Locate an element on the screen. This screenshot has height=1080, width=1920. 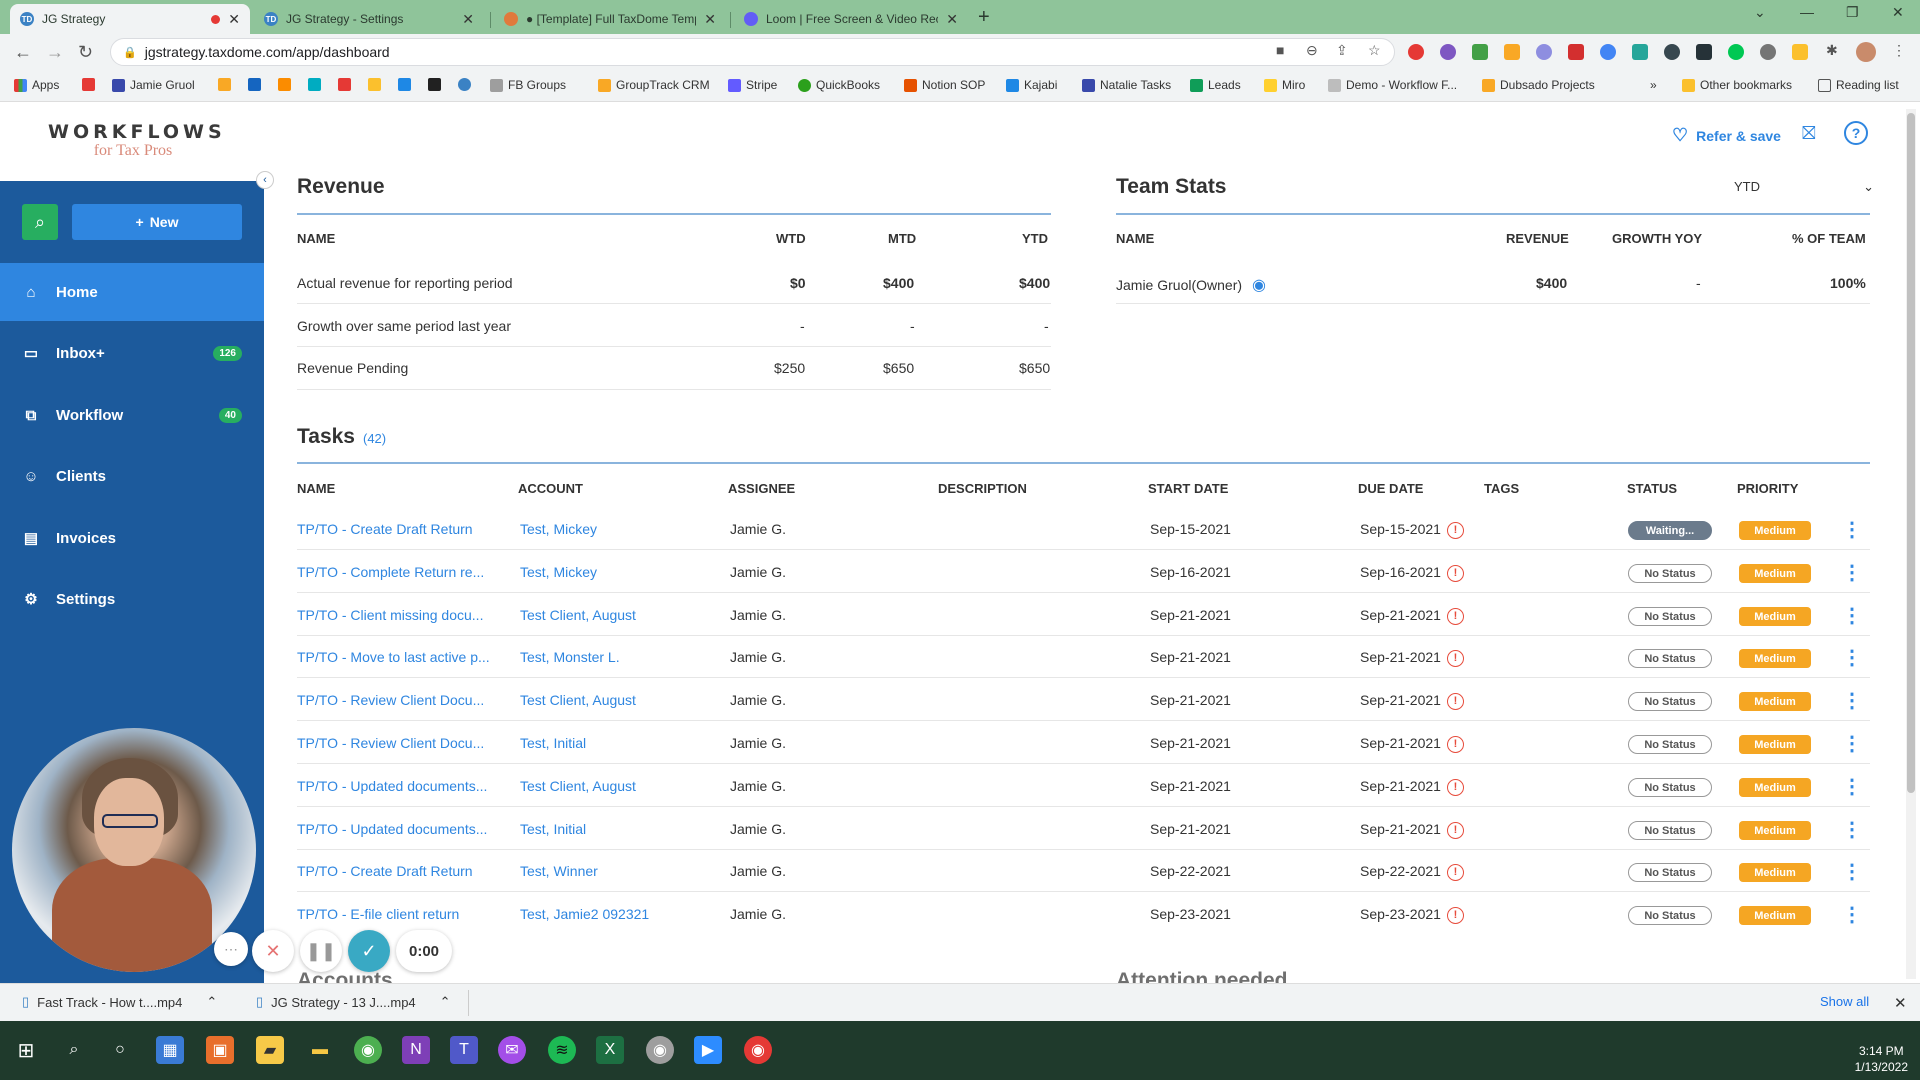
browser-tab-template: ● [Template] Full TaxDome Temp ✕ is located at coordinates (610, 19).